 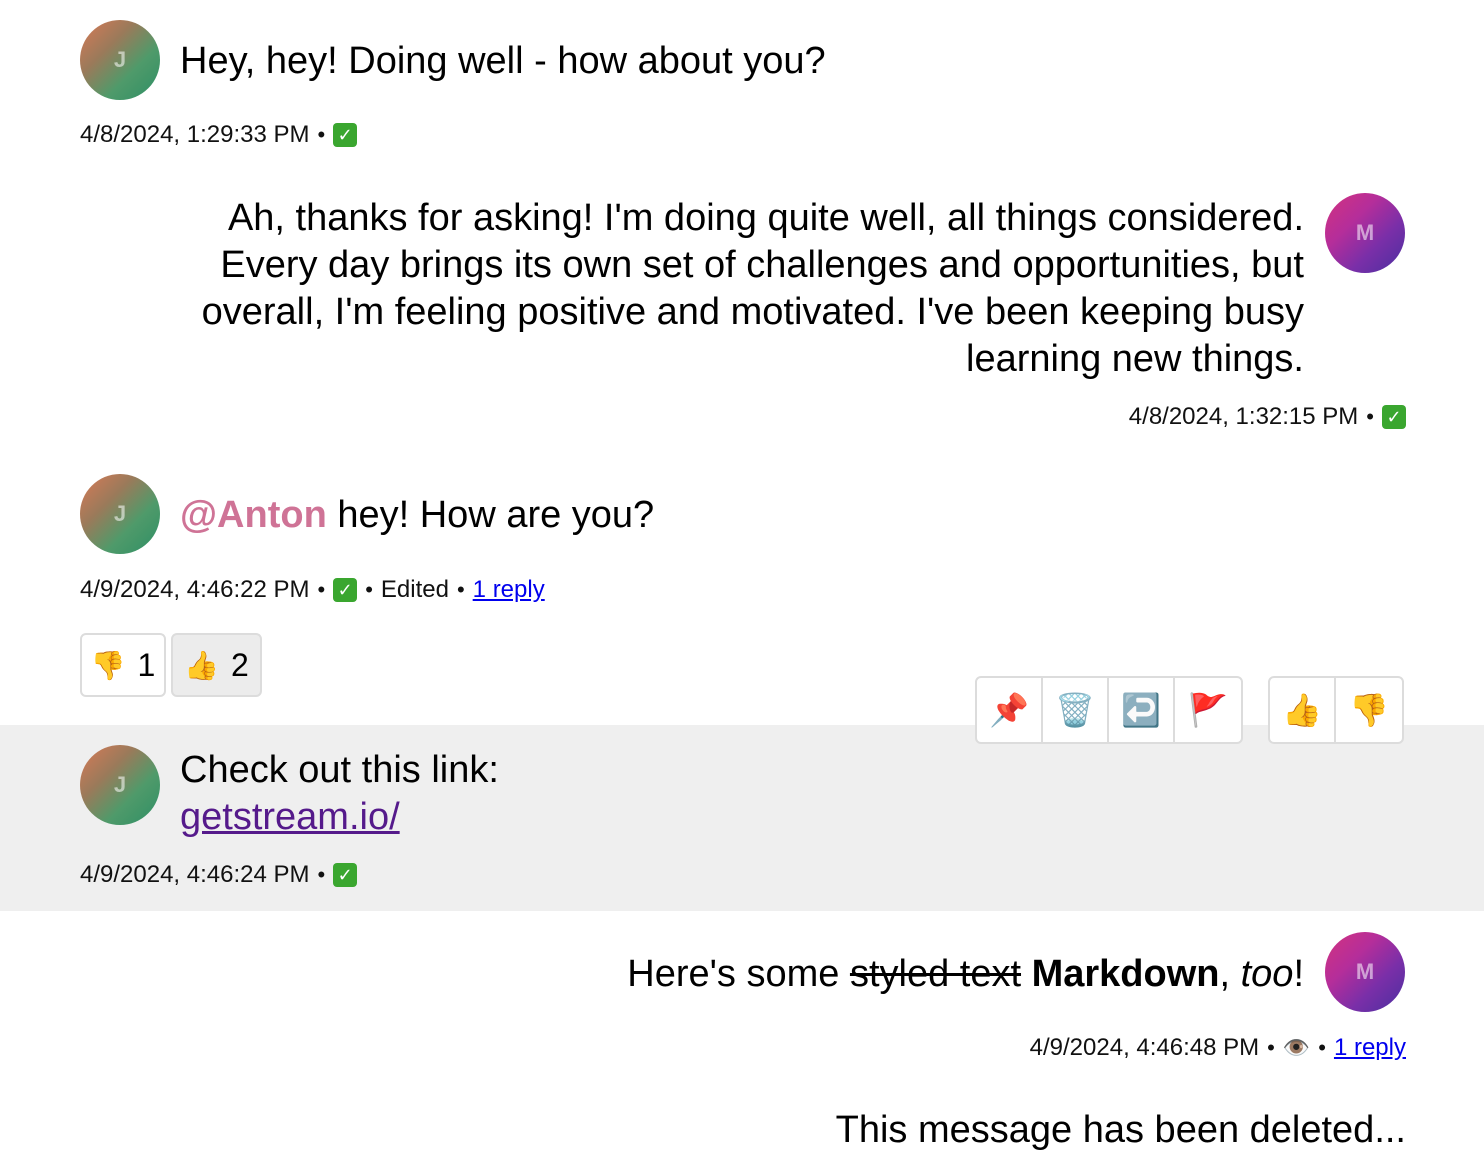 What do you see at coordinates (1243, 416) in the screenshot?
I see `timestamp: 4/8/2024, 1:32:15 PM` at bounding box center [1243, 416].